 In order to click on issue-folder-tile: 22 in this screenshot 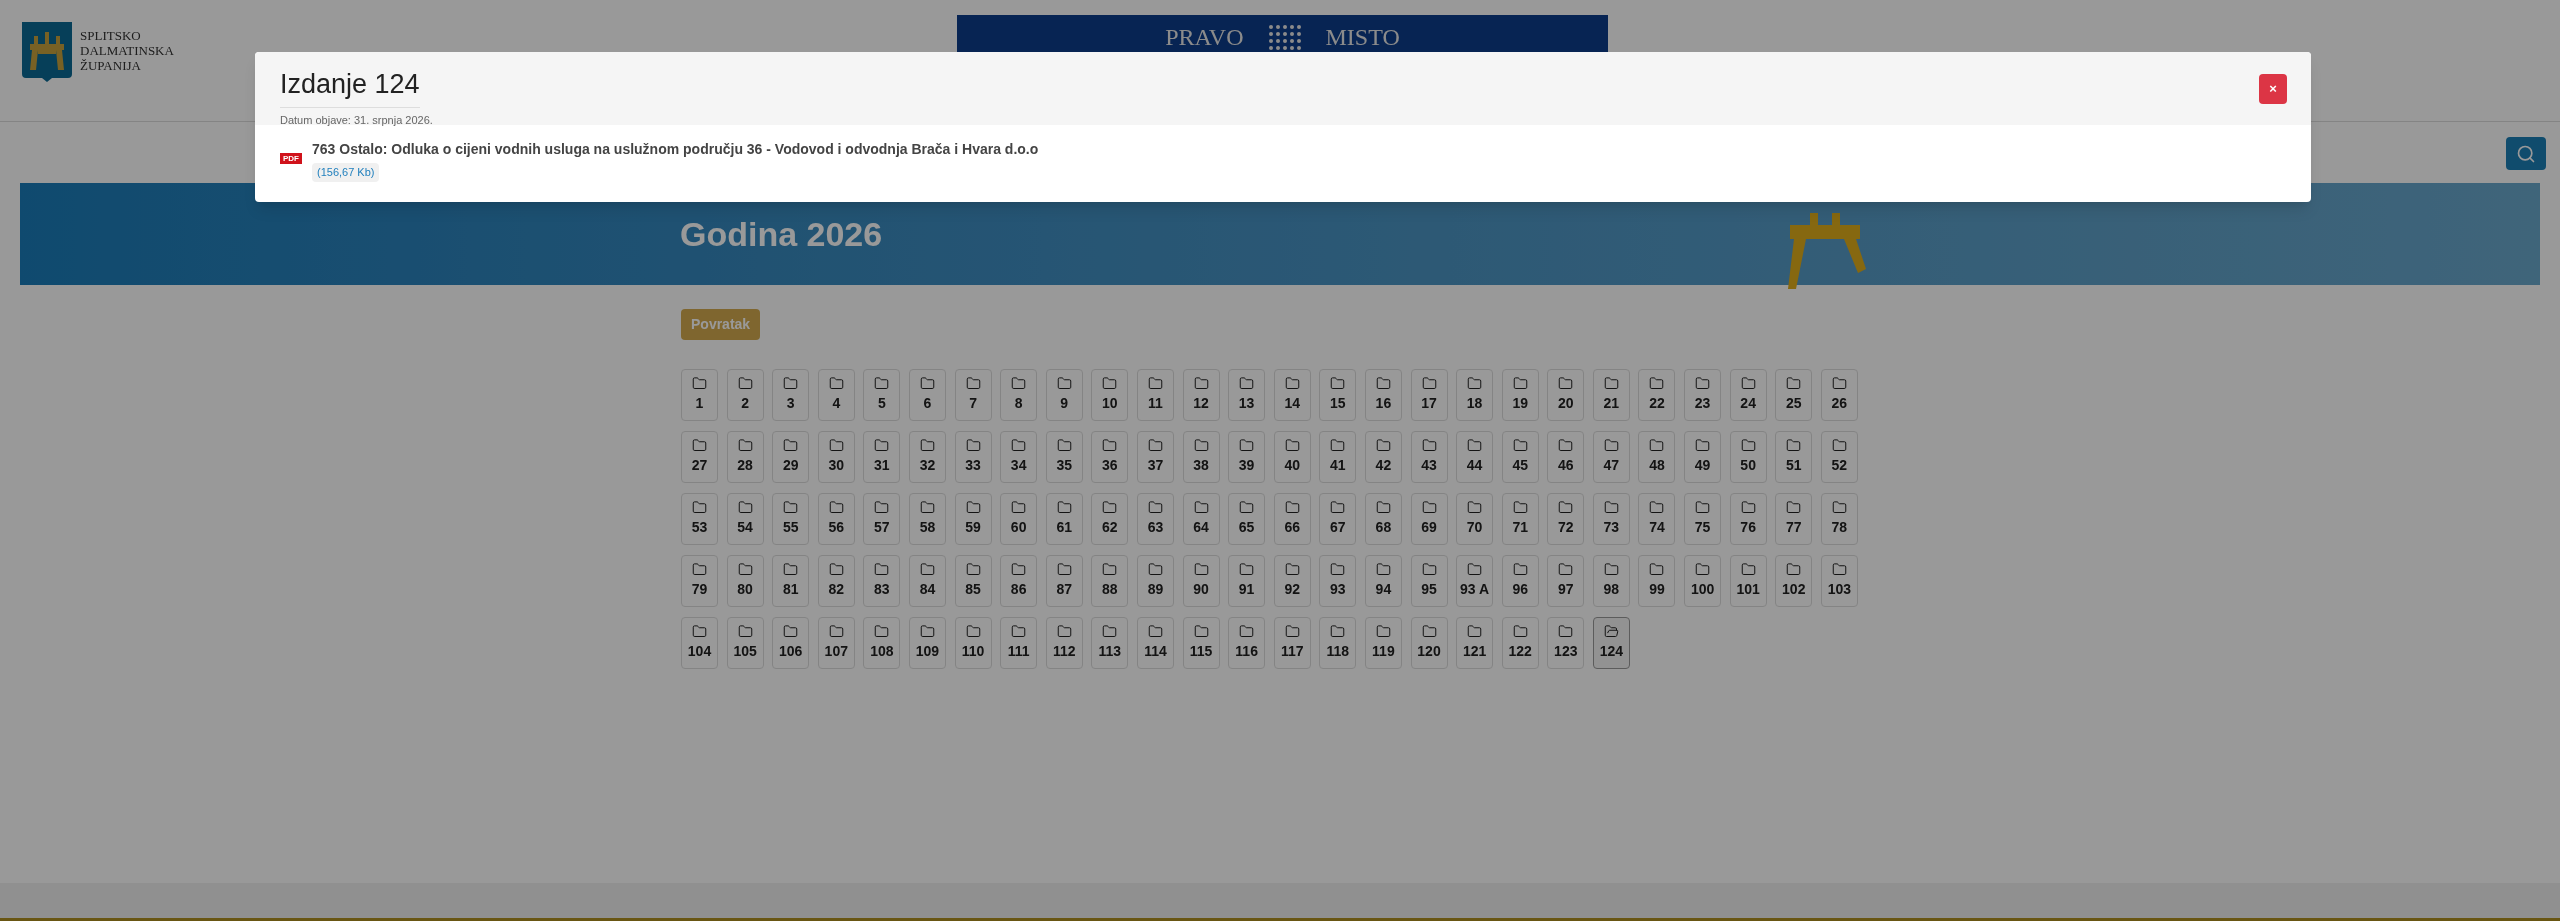, I will do `click(1657, 395)`.